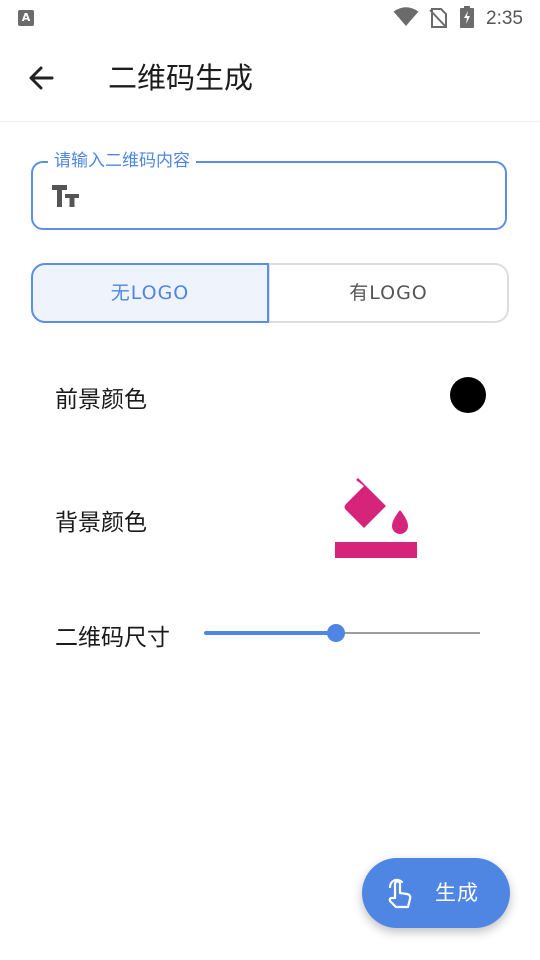  I want to click on with-logo-option: 有LOGO, so click(389, 293).